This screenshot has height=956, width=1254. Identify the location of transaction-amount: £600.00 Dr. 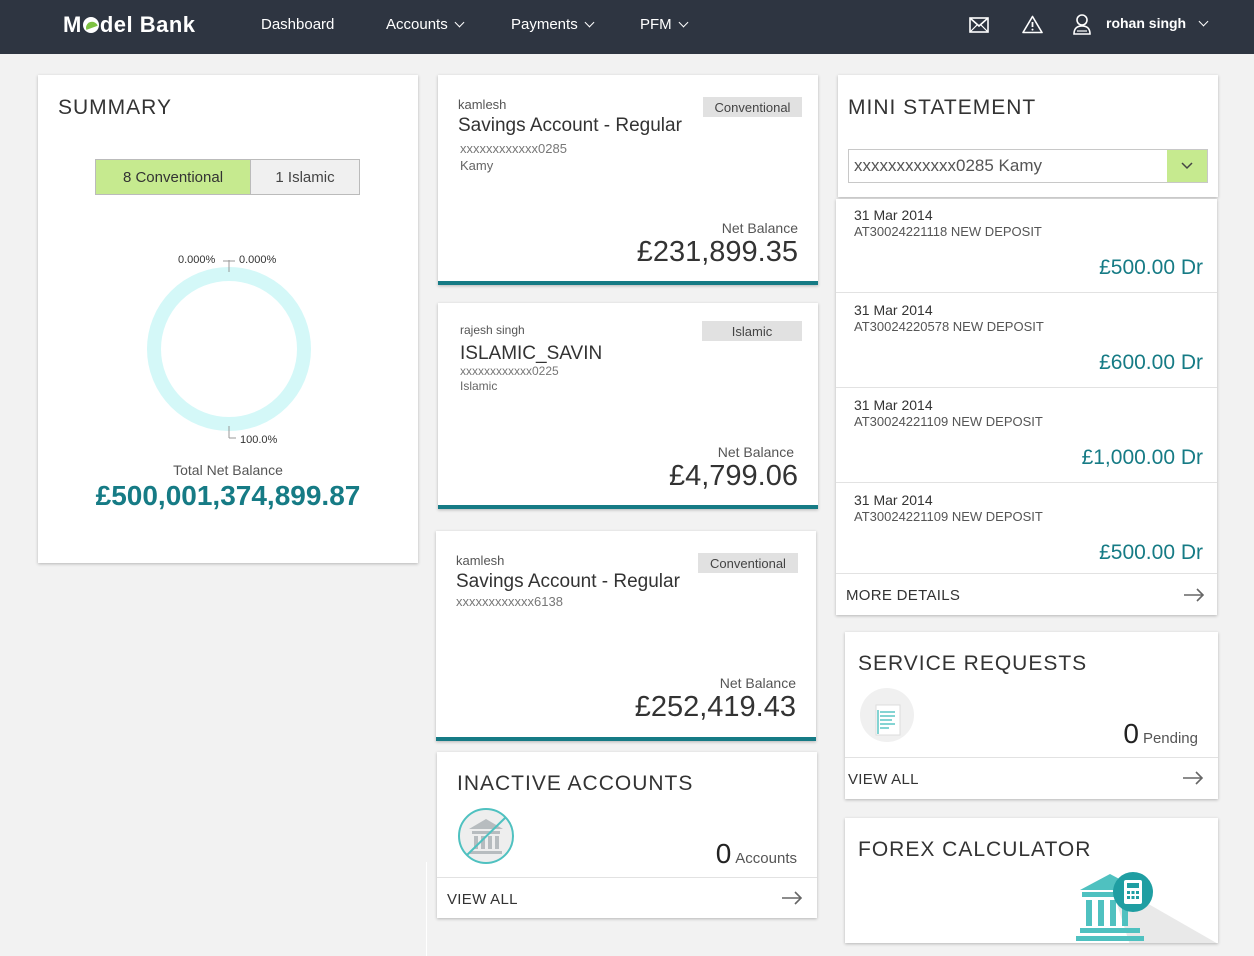
(1151, 362).